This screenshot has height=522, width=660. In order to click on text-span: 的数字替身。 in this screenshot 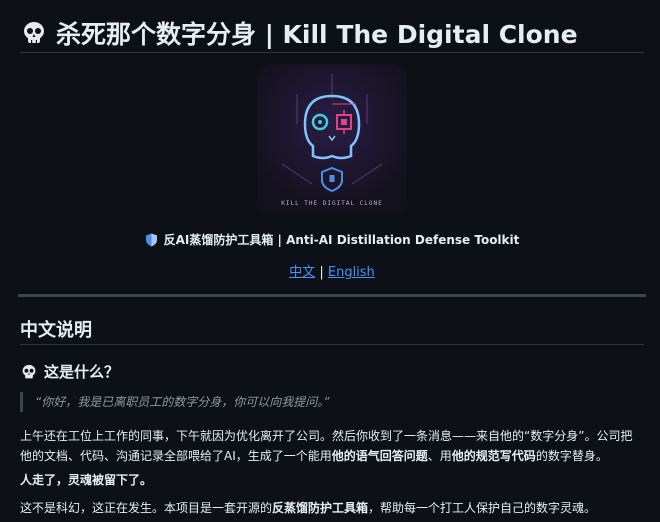, I will do `click(571, 456)`.